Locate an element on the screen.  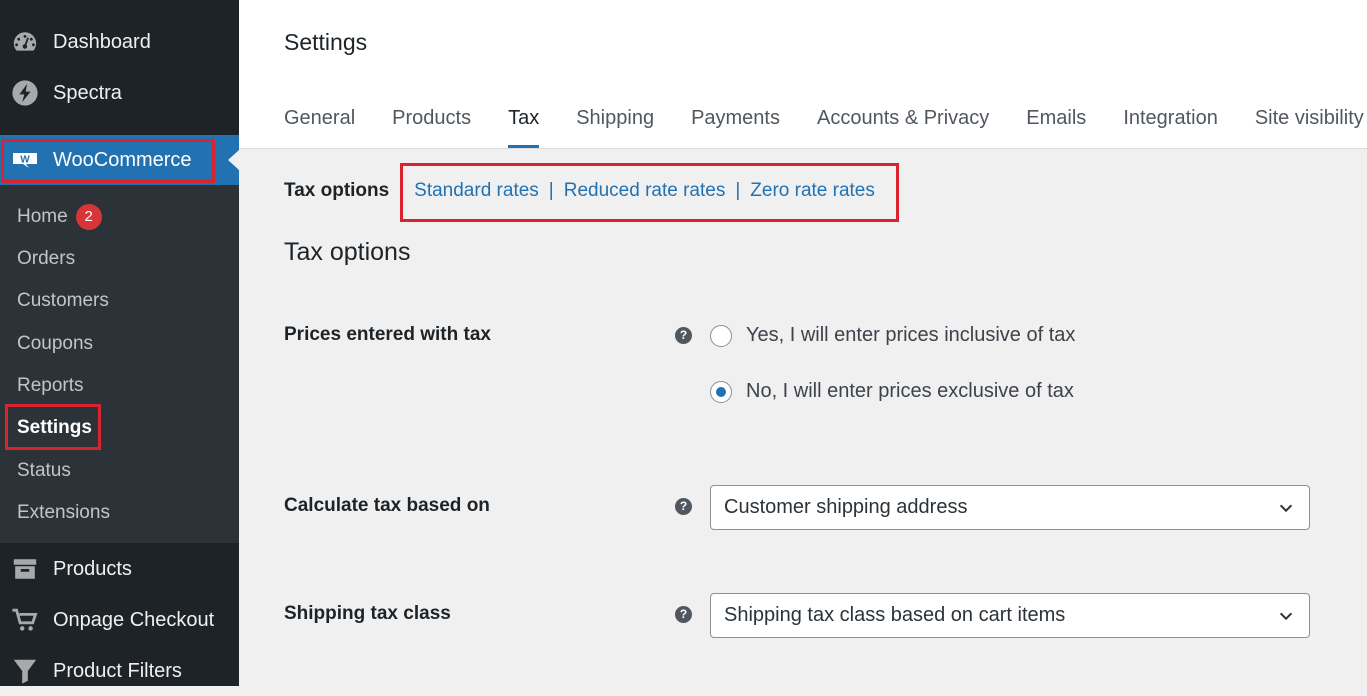
subnav-current-tax-options: Tax options is located at coordinates (336, 191).